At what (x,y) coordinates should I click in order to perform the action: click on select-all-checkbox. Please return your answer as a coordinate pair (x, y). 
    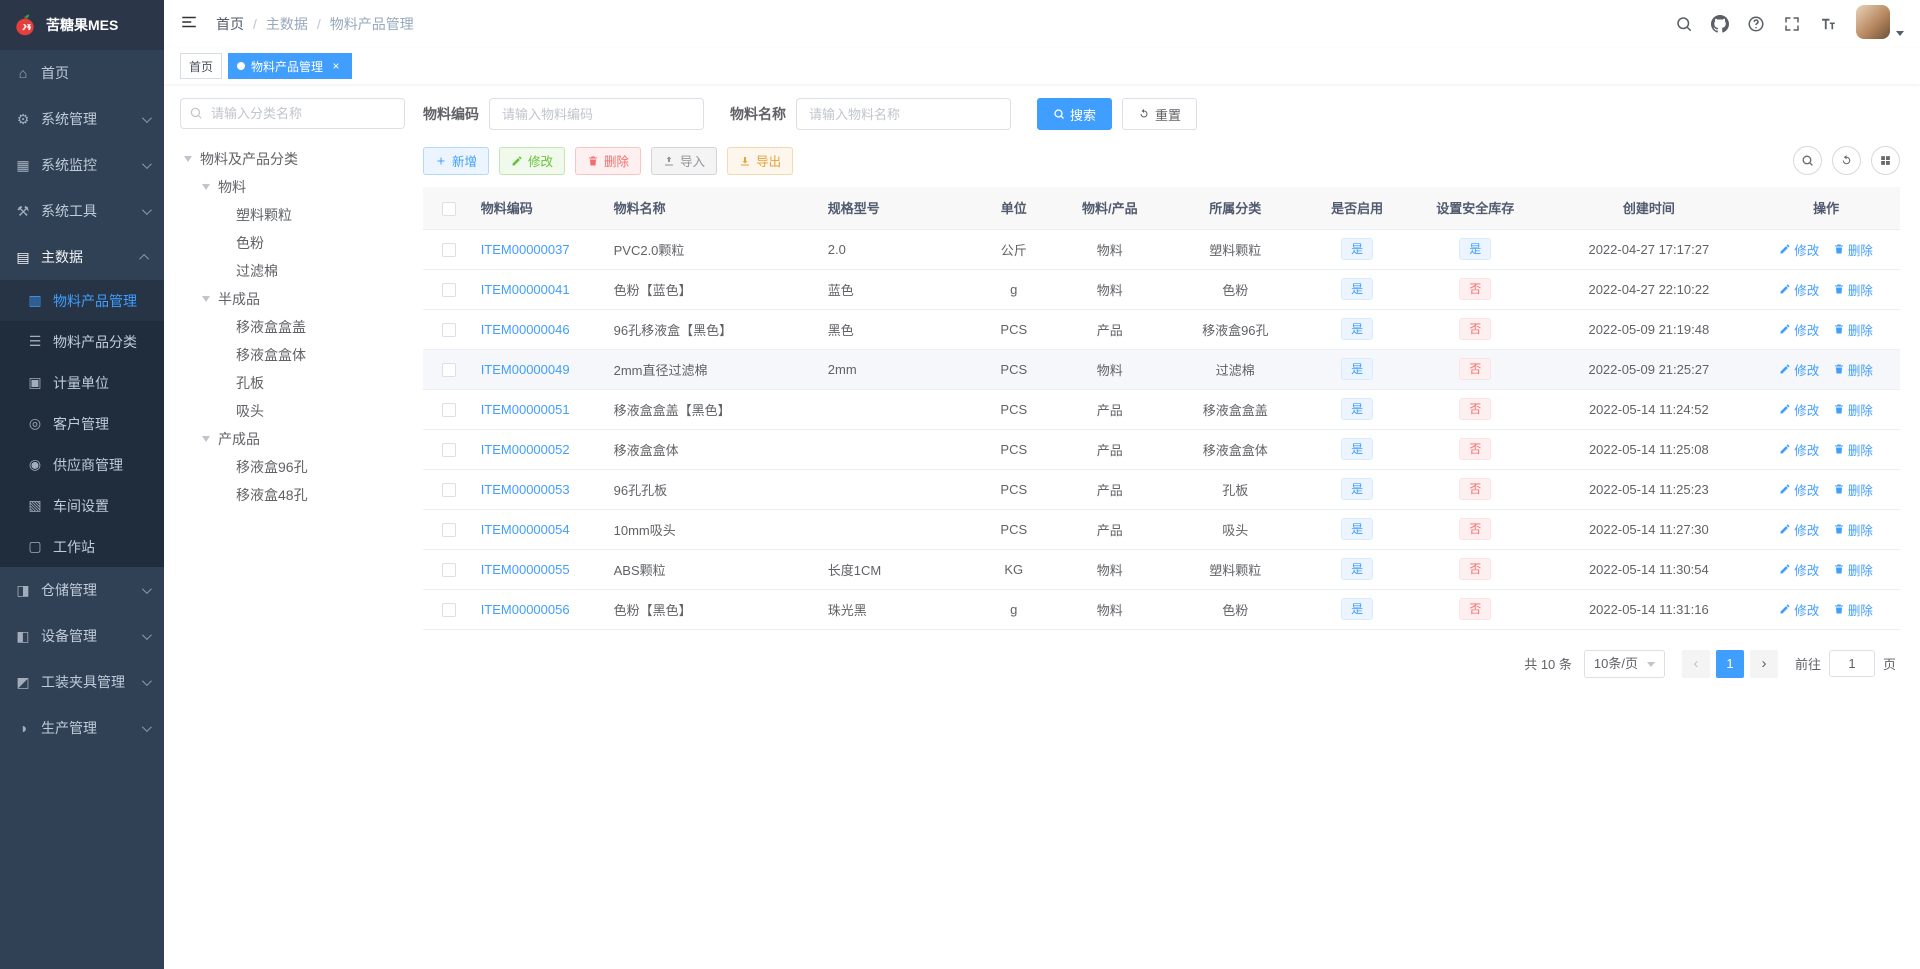
    Looking at the image, I should click on (448, 208).